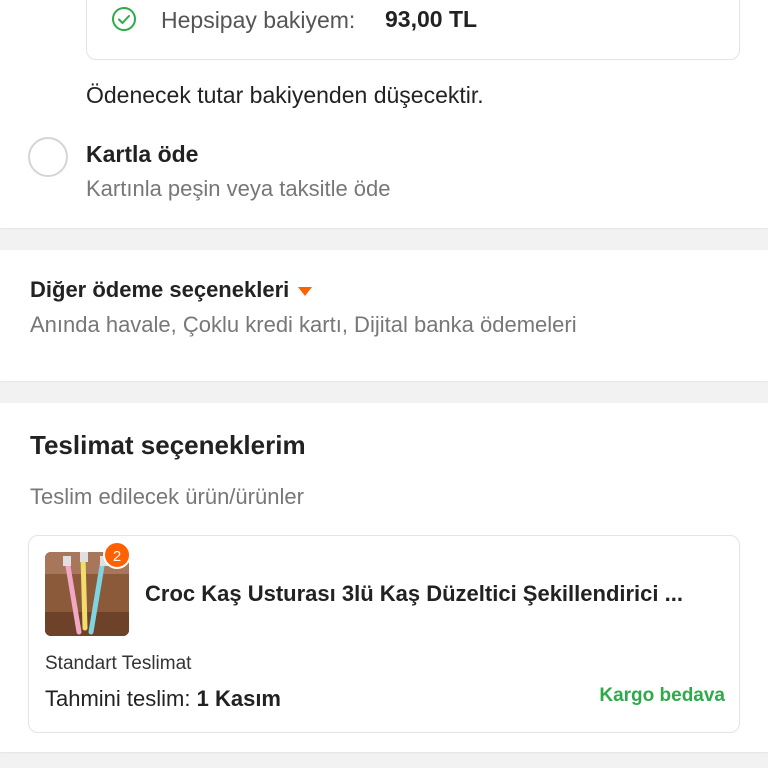  I want to click on card-payment-title: Kartla öde, so click(142, 154).